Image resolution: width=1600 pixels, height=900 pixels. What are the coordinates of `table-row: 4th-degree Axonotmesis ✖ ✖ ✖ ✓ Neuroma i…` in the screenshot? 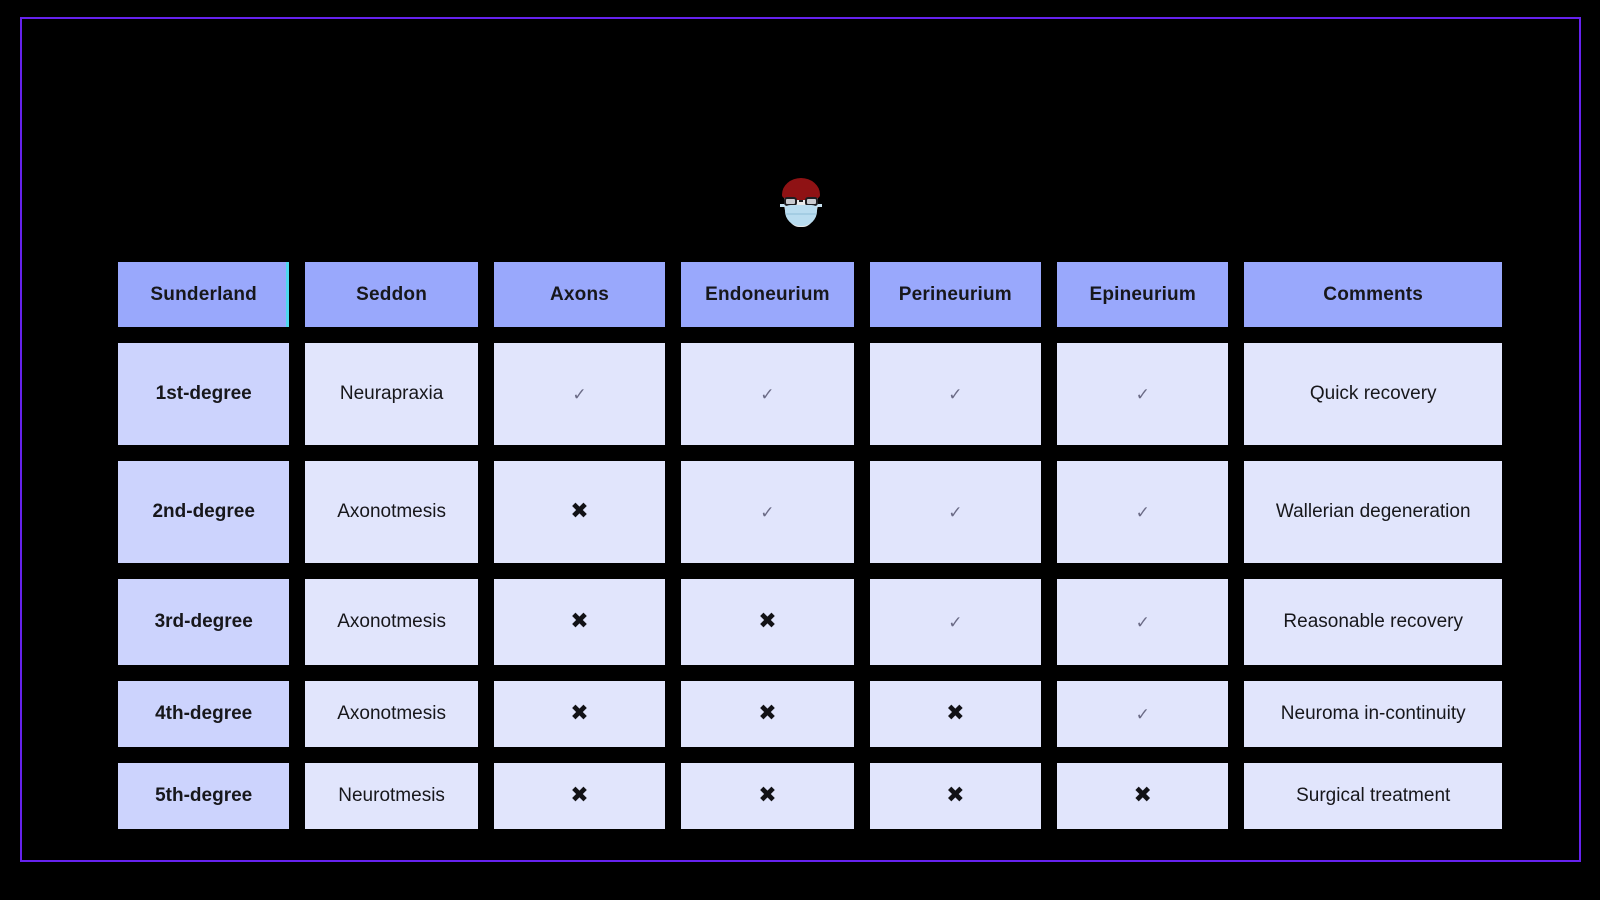 It's located at (810, 714).